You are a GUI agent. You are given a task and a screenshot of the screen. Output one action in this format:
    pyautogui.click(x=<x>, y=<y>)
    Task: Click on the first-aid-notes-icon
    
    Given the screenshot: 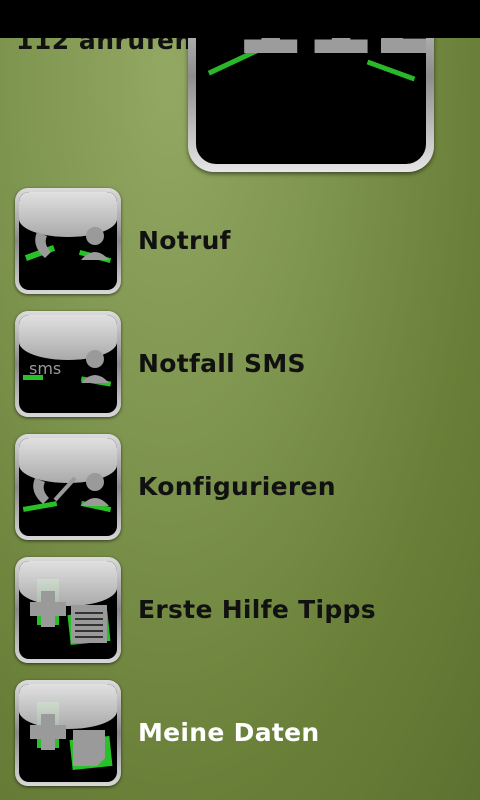 What is the action you would take?
    pyautogui.click(x=68, y=610)
    